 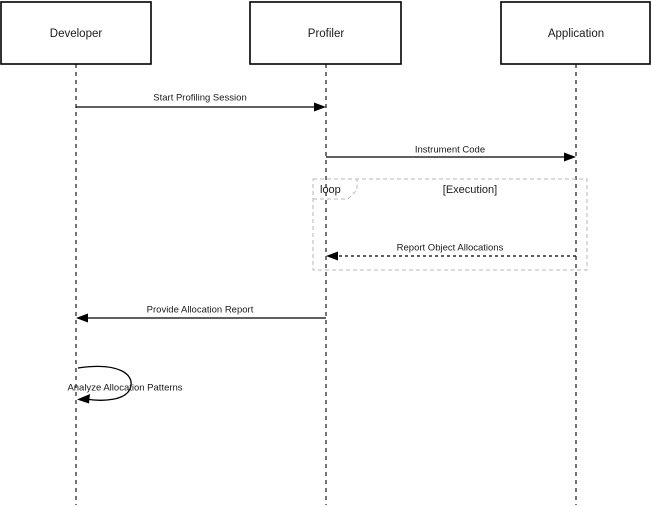 I want to click on message-start-profiling-session: Start Profiling Session, so click(x=201, y=102).